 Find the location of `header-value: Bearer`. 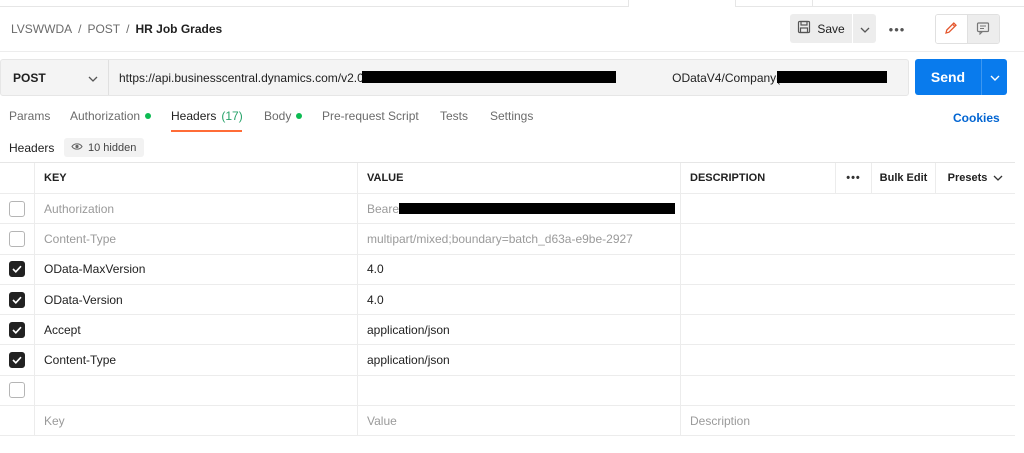

header-value: Bearer is located at coordinates (519, 209).